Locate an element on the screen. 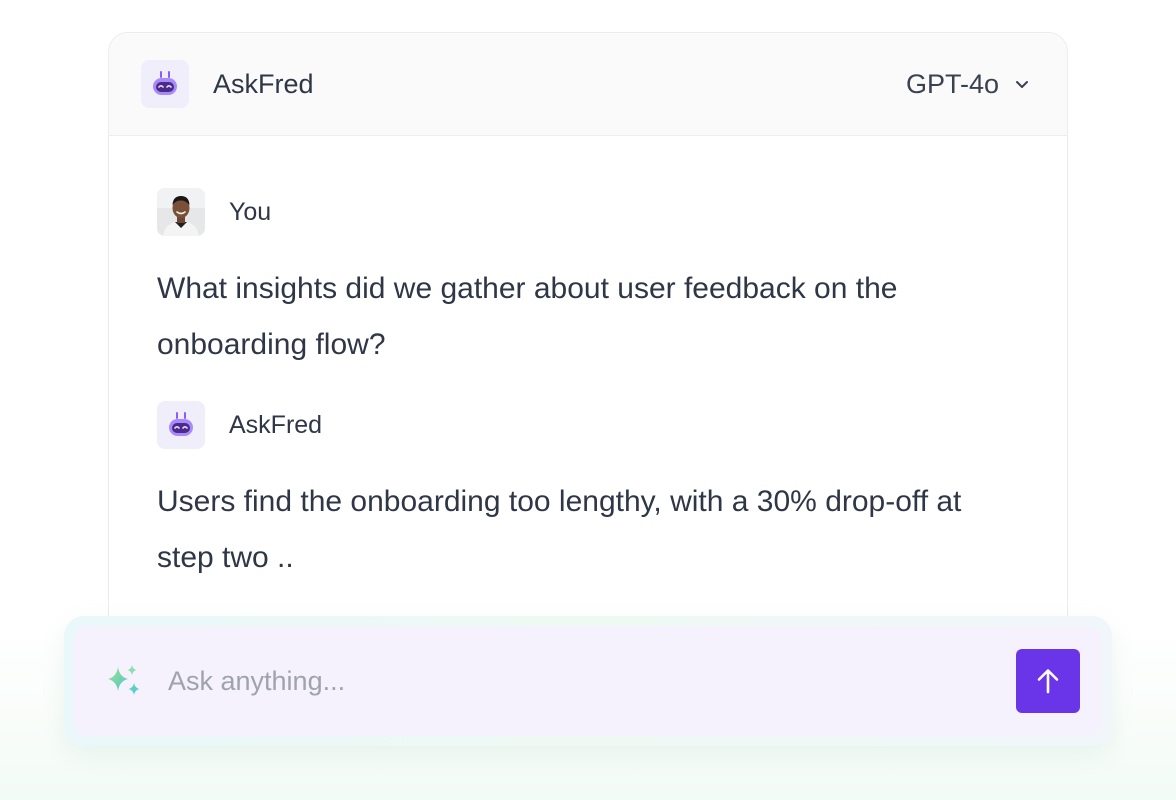 The height and width of the screenshot is (800, 1176). model-selector: GPT-4o is located at coordinates (968, 84).